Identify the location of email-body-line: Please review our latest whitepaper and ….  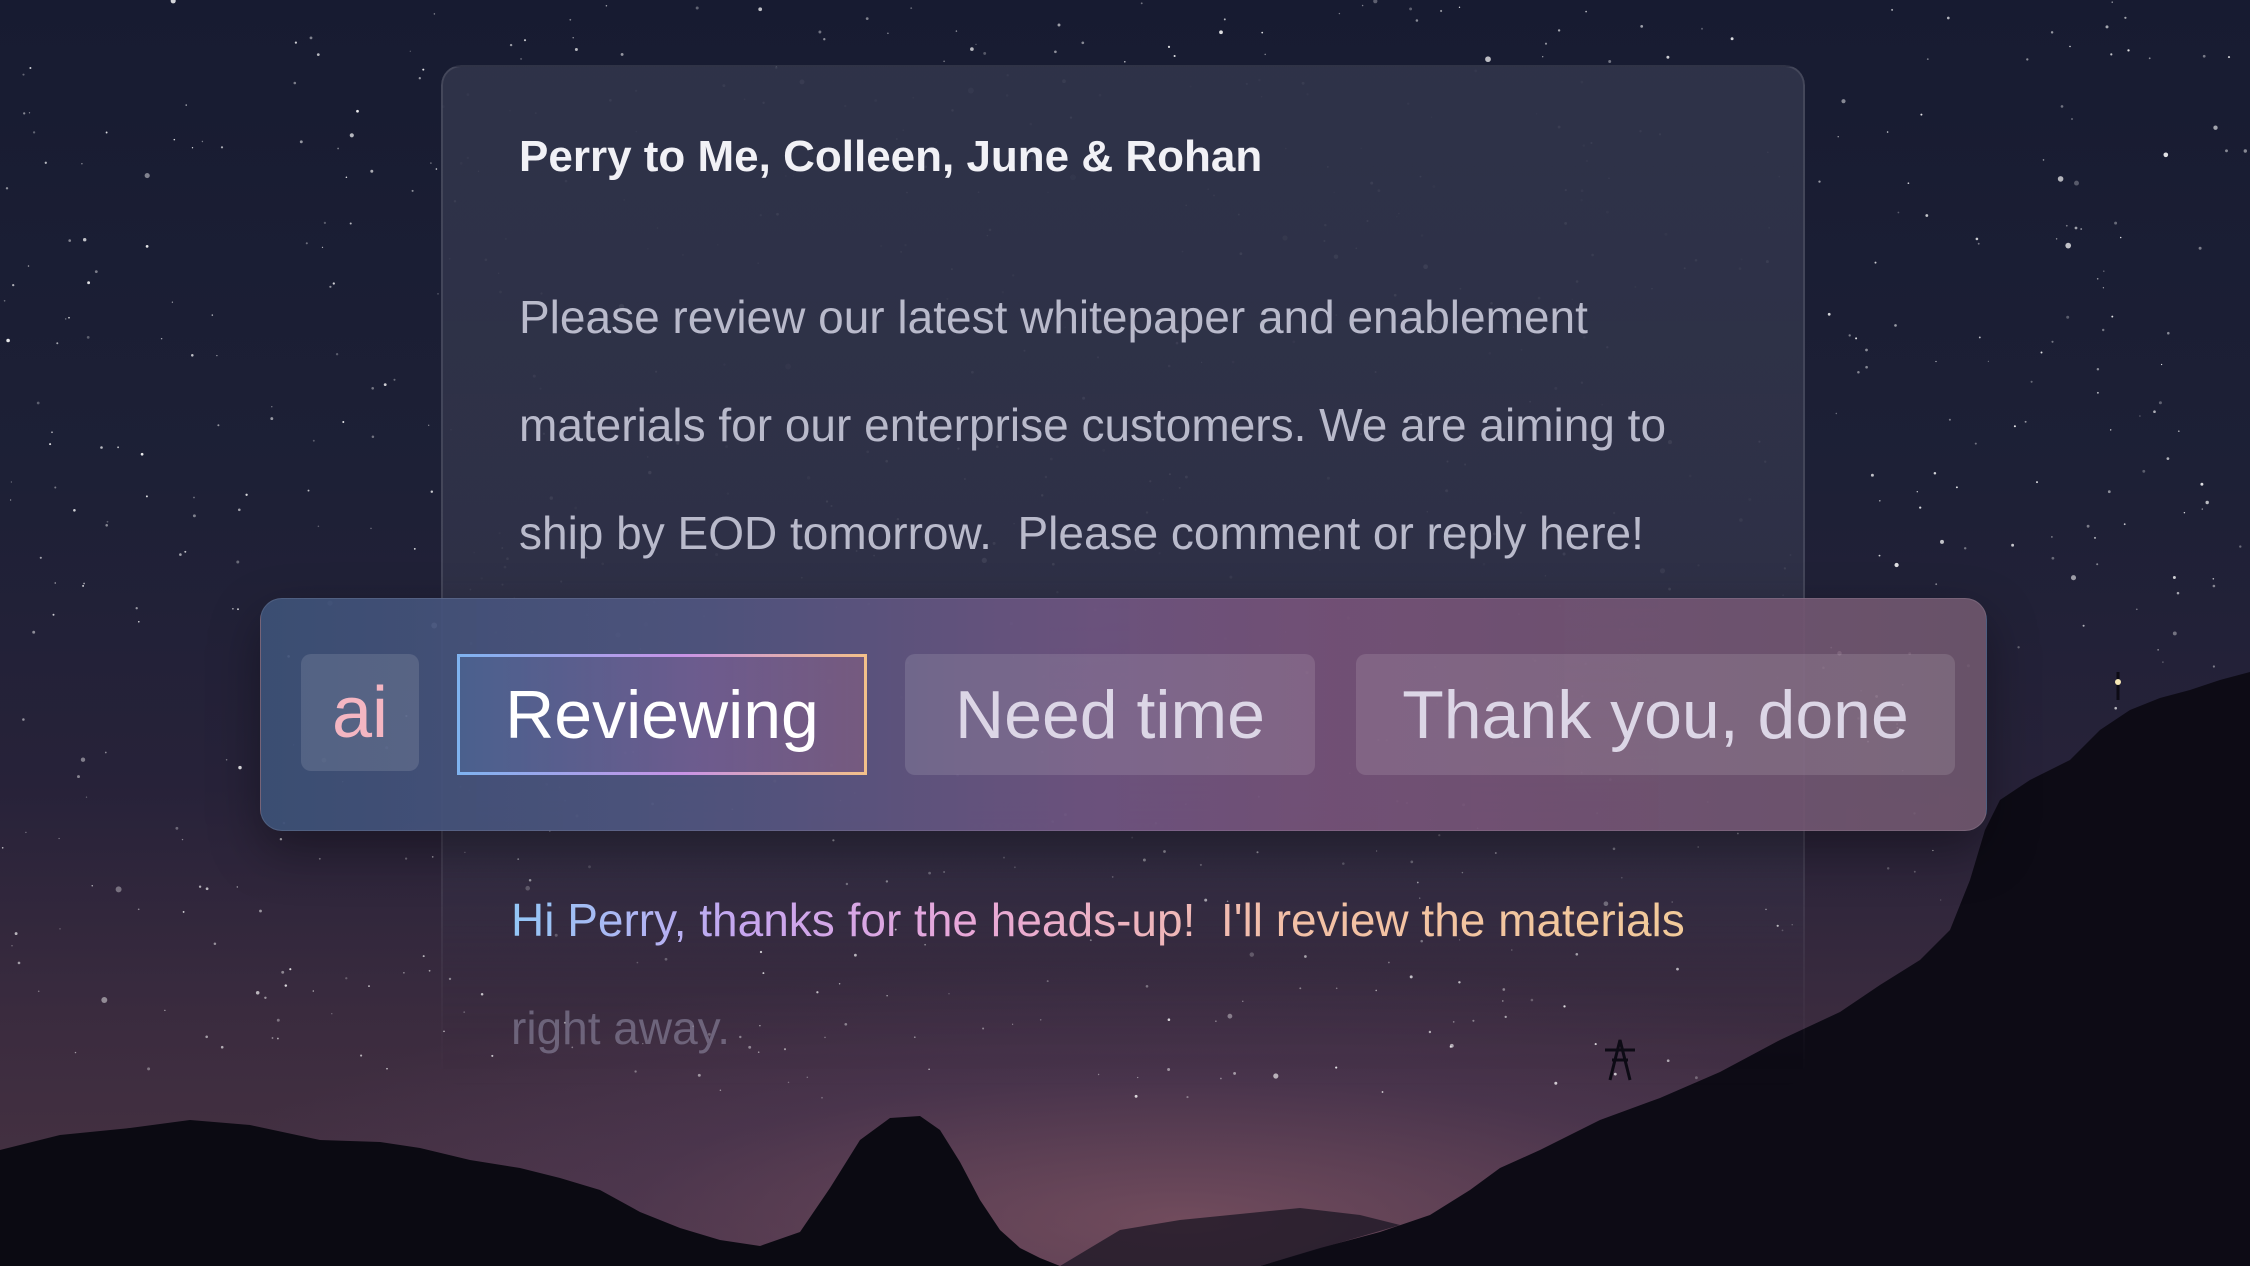
(1053, 317).